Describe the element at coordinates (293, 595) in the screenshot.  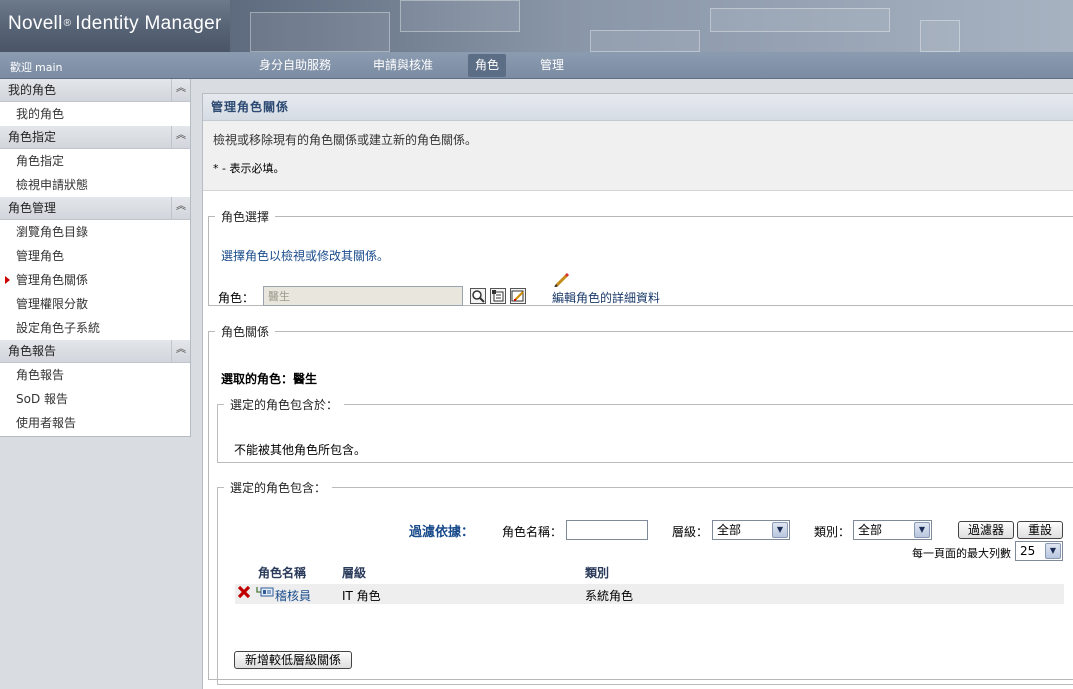
I see `role-name-link: 稽核員` at that location.